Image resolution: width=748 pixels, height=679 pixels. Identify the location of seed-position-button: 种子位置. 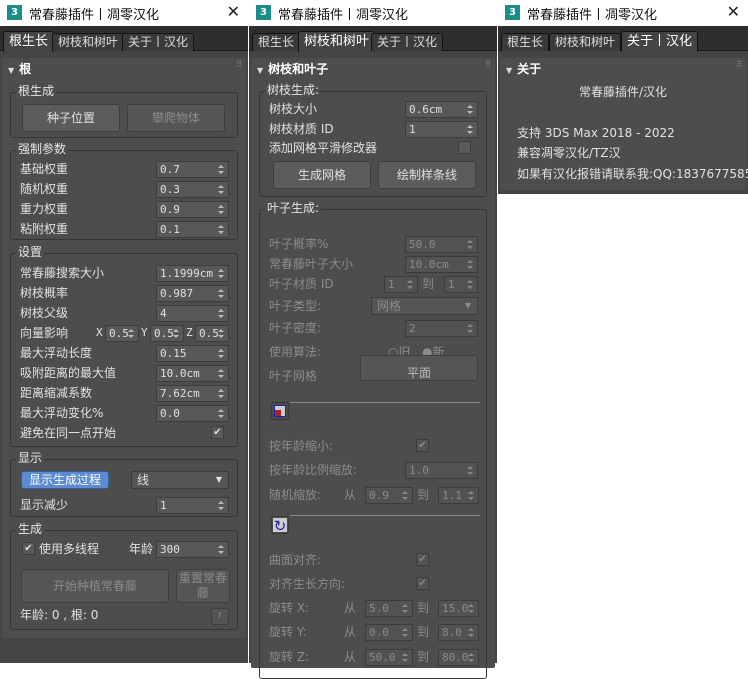
(71, 118).